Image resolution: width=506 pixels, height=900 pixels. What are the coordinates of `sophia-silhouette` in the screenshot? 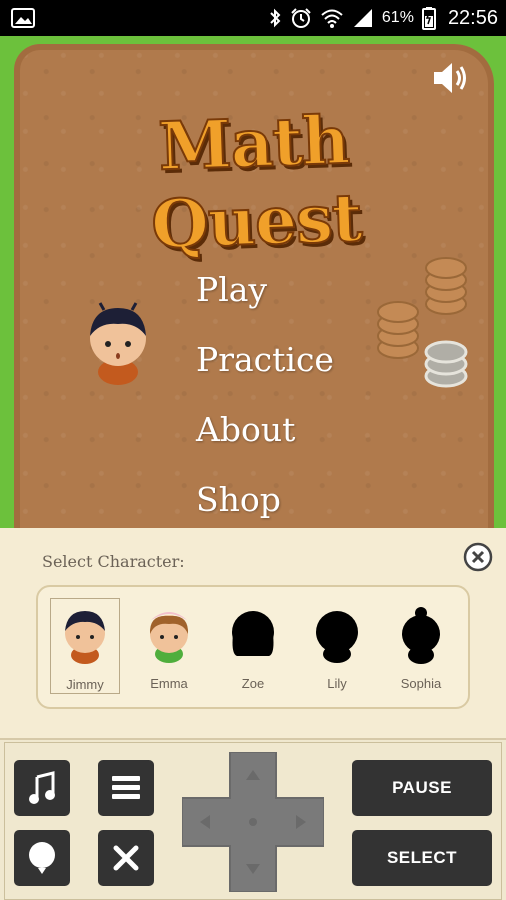 It's located at (421, 635).